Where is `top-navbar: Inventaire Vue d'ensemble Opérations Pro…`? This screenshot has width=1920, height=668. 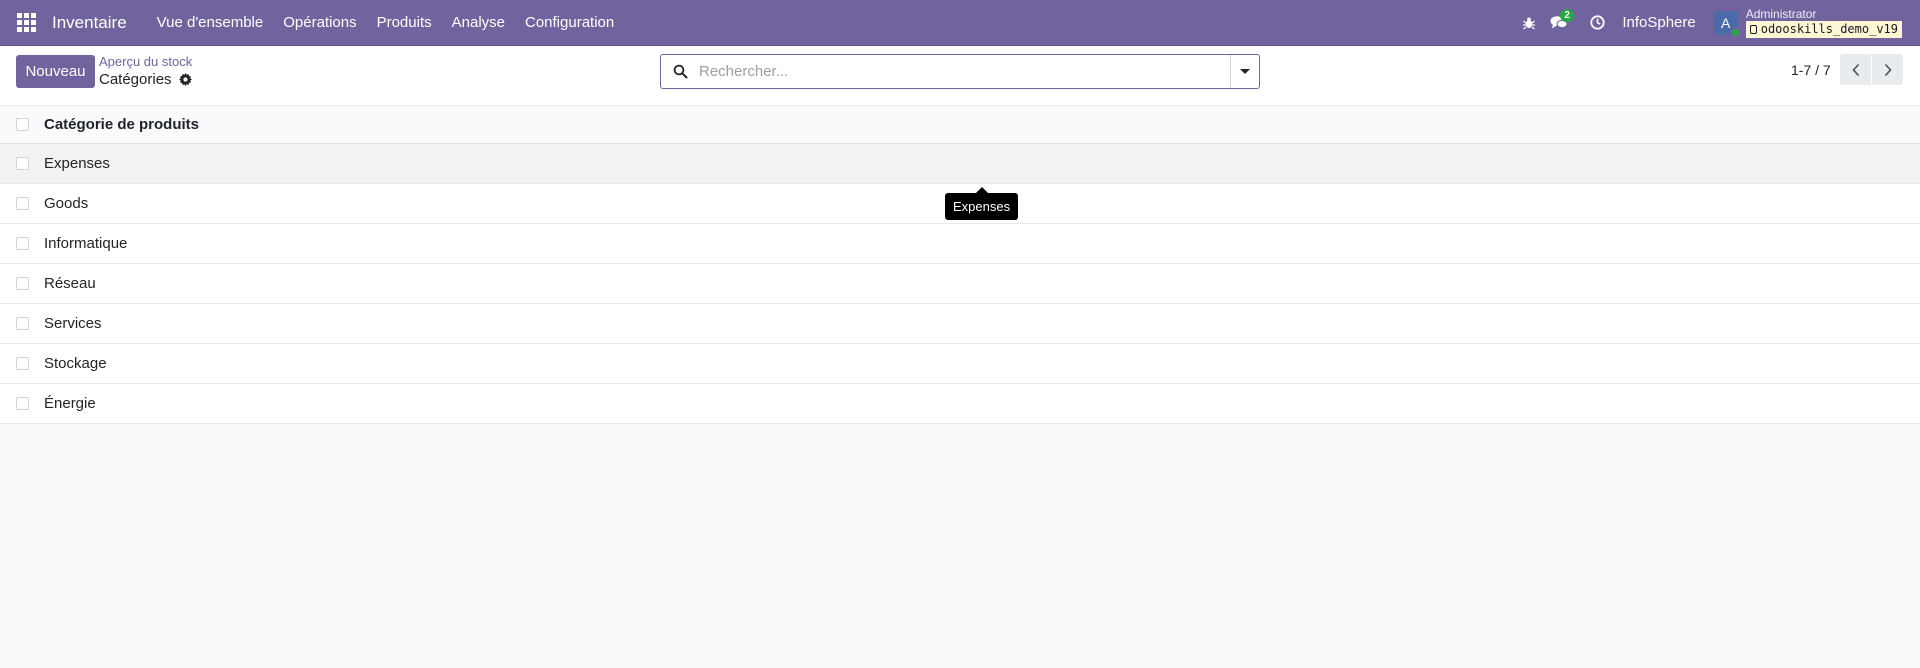
top-navbar: Inventaire Vue d'ensemble Opérations Pro… is located at coordinates (960, 23).